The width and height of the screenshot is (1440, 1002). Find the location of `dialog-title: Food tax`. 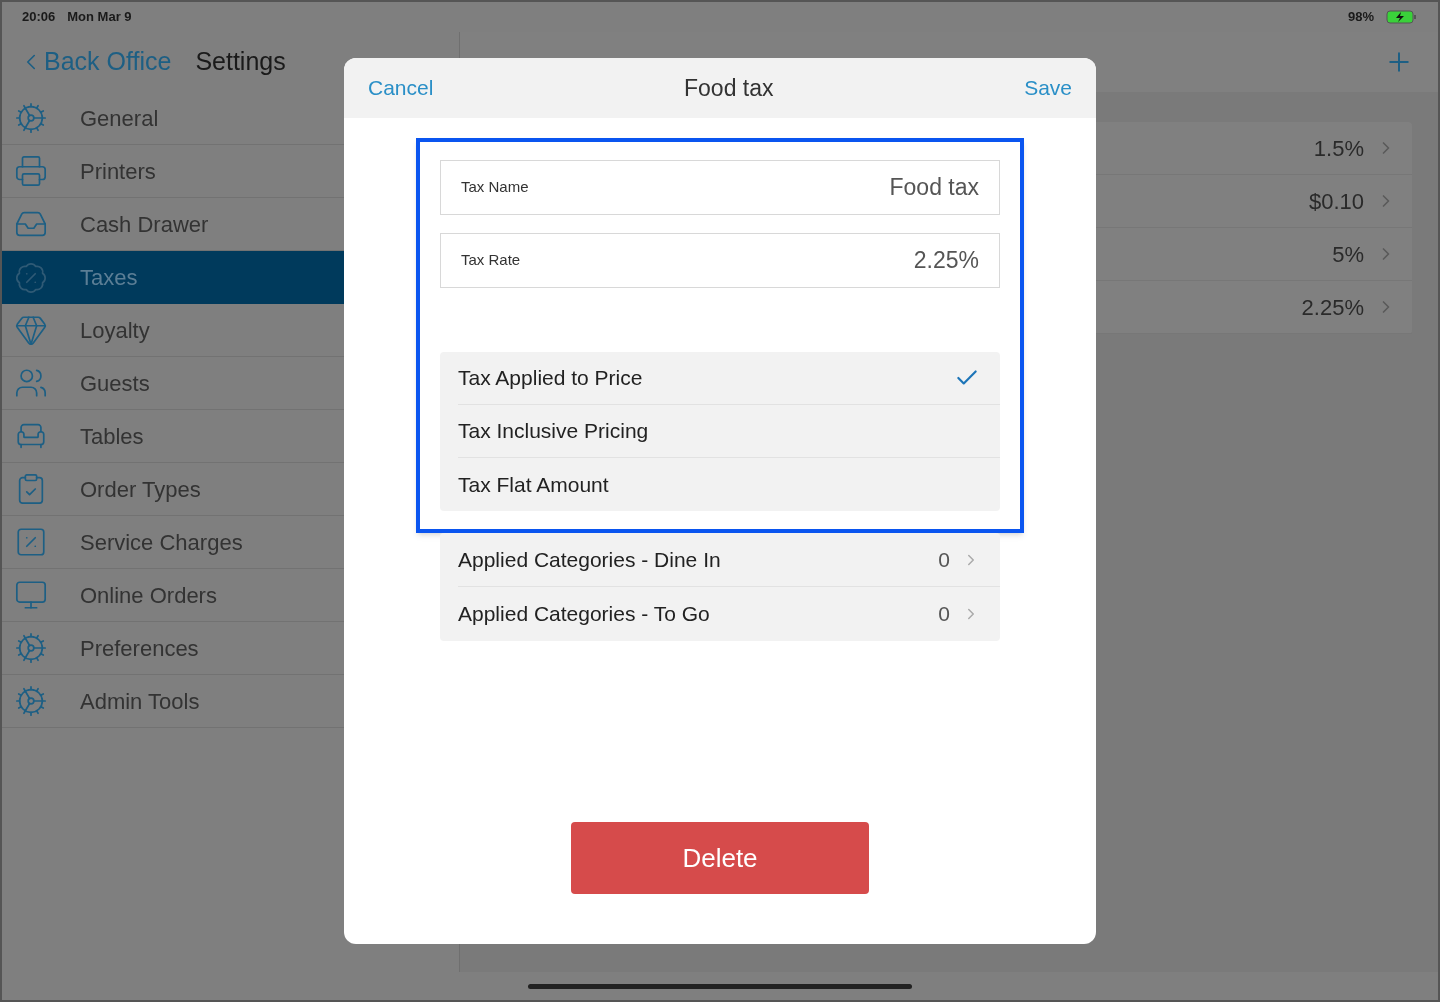

dialog-title: Food tax is located at coordinates (729, 88).